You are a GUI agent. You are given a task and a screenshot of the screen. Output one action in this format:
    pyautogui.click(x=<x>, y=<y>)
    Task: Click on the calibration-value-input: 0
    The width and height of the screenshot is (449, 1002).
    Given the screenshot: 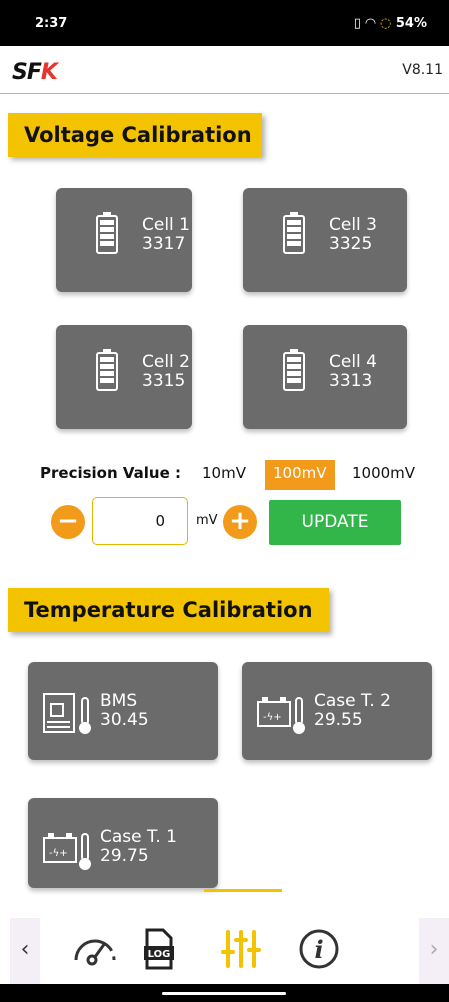 What is the action you would take?
    pyautogui.click(x=140, y=521)
    